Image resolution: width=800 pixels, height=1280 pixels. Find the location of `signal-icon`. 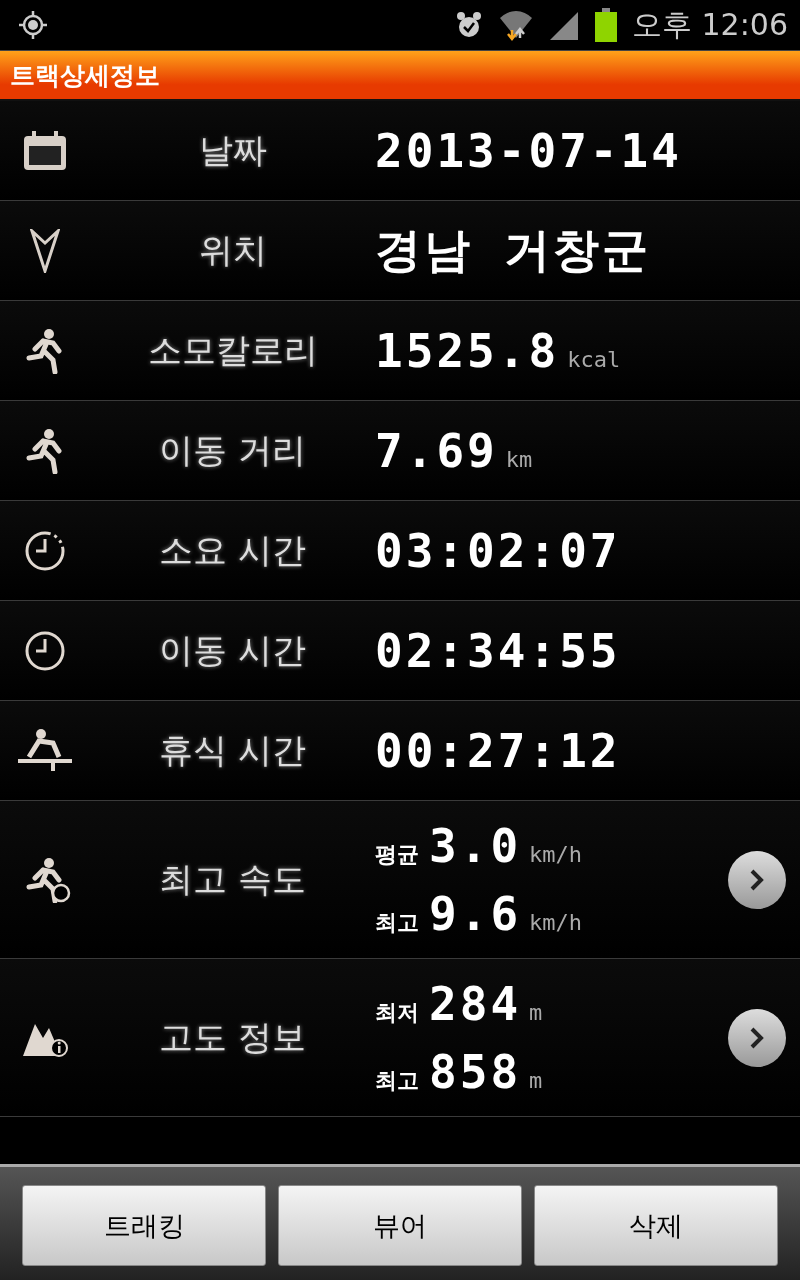

signal-icon is located at coordinates (564, 25).